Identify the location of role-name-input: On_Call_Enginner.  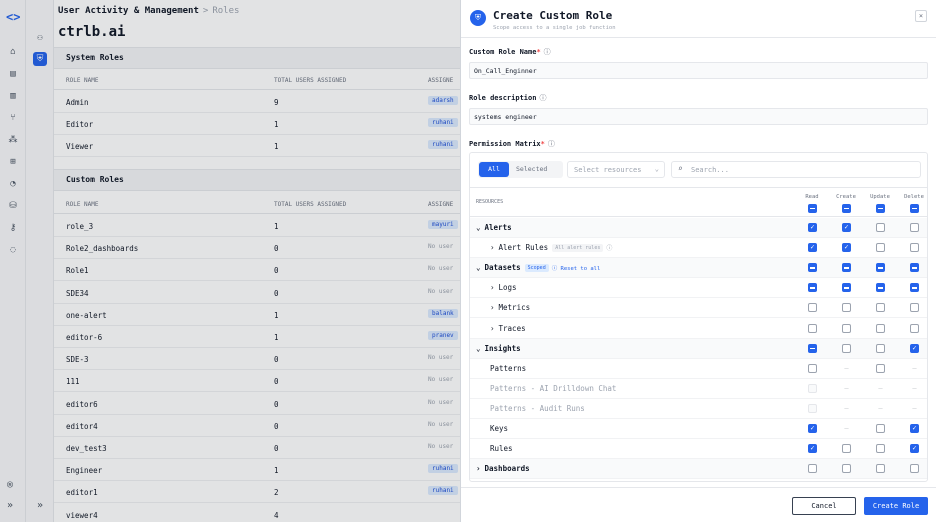
(698, 70).